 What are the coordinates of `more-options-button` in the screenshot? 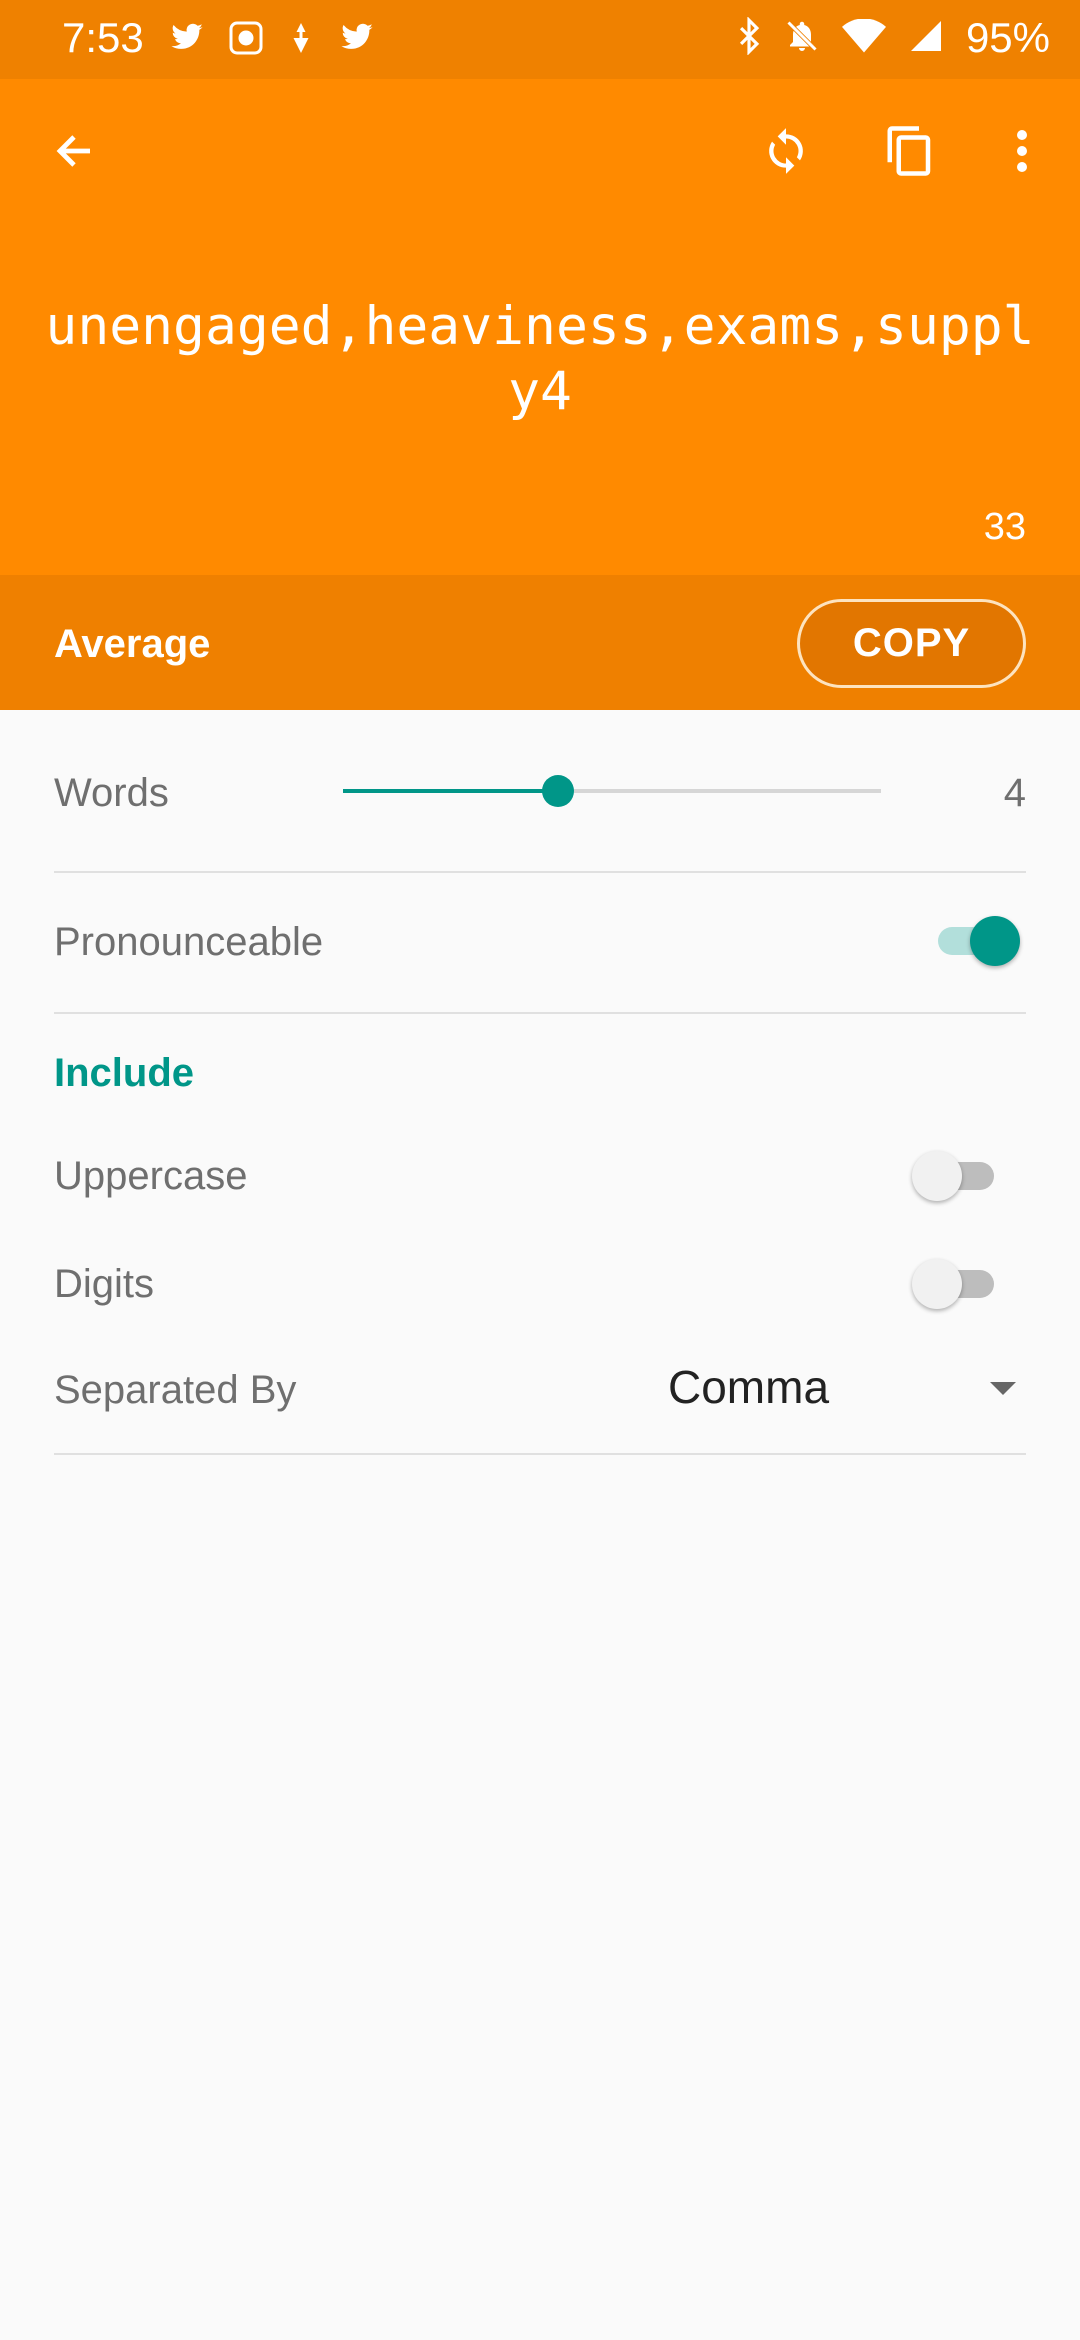 It's located at (1022, 153).